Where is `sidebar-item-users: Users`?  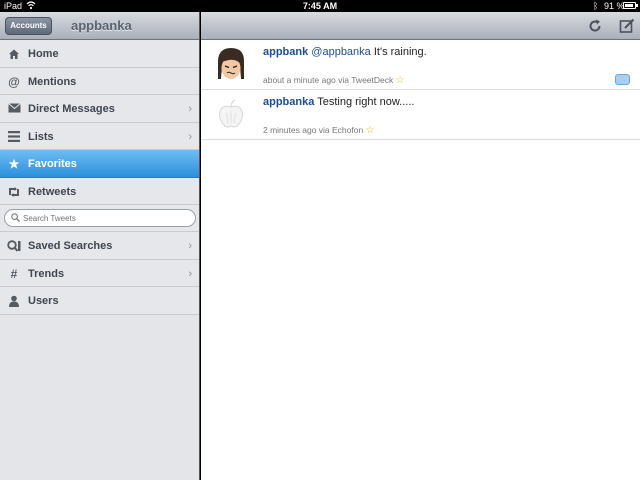 sidebar-item-users: Users is located at coordinates (99, 301).